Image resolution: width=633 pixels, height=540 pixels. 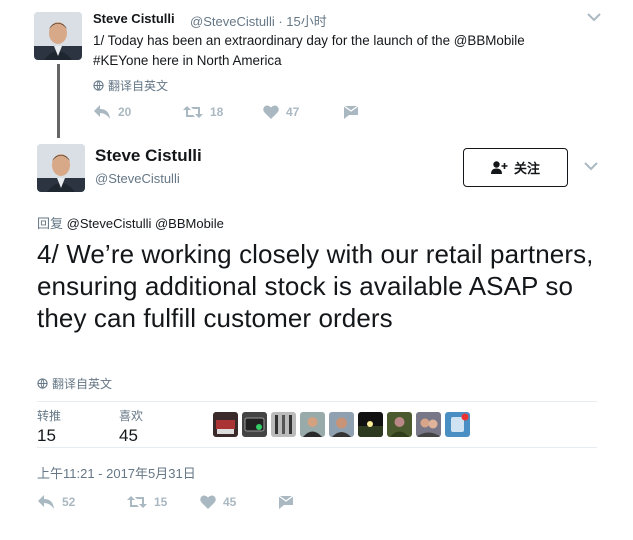 I want to click on reply-context: 回复 @SteveCistulli @BBMobile, so click(x=130, y=222).